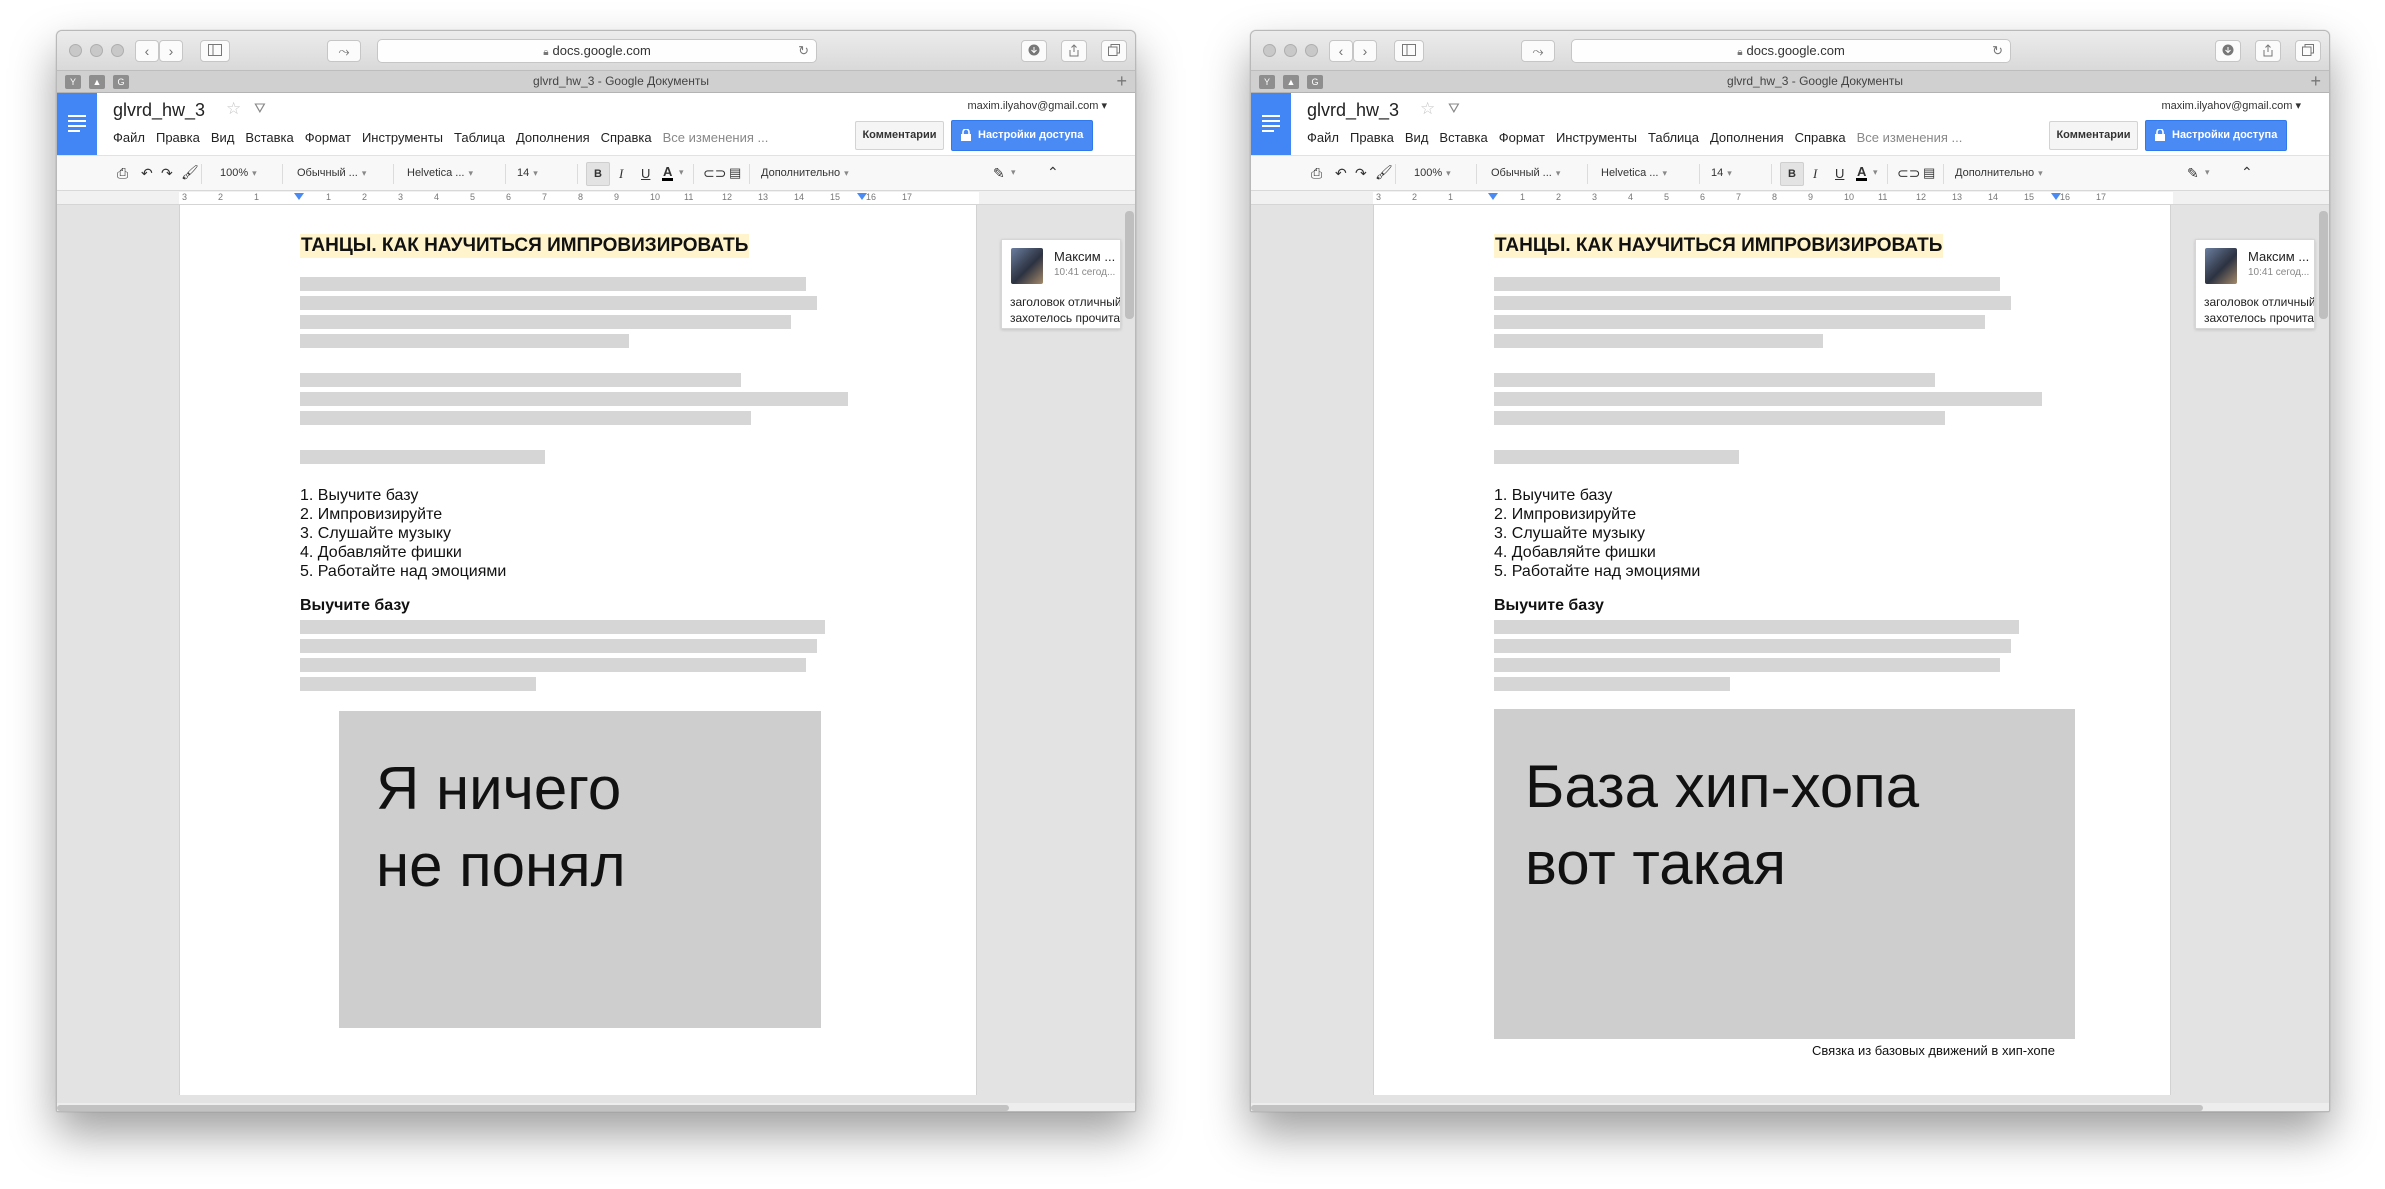 The height and width of the screenshot is (1189, 2385). Describe the element at coordinates (479, 137) in the screenshot. I see `menu-table: Таблица` at that location.